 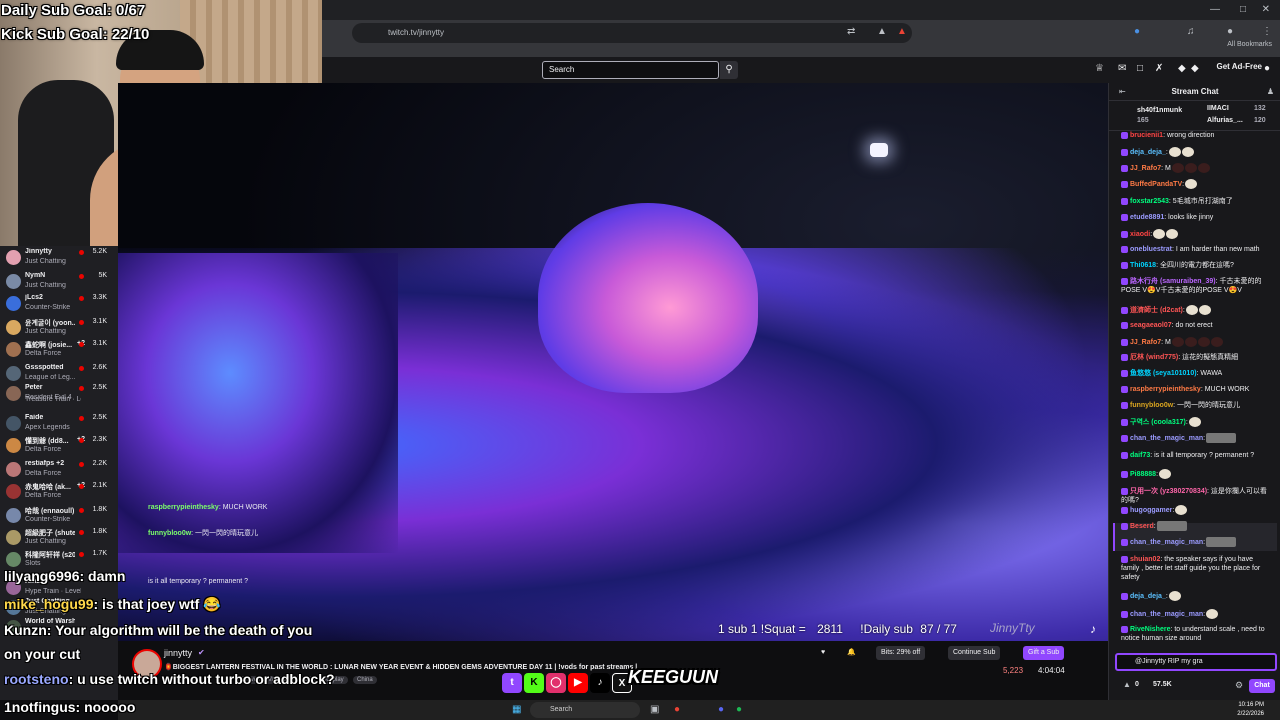 What do you see at coordinates (1147, 217) in the screenshot?
I see `chat-username: etude8891` at bounding box center [1147, 217].